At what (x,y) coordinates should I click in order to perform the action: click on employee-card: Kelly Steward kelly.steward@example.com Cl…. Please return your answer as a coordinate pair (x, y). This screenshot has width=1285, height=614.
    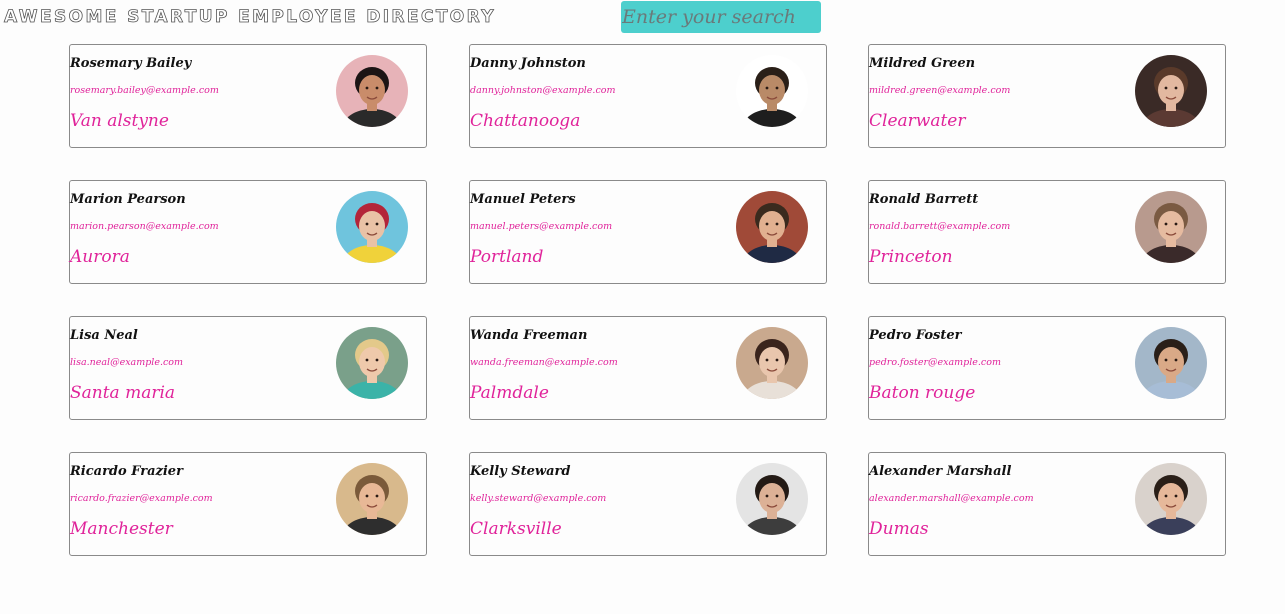
    Looking at the image, I should click on (648, 504).